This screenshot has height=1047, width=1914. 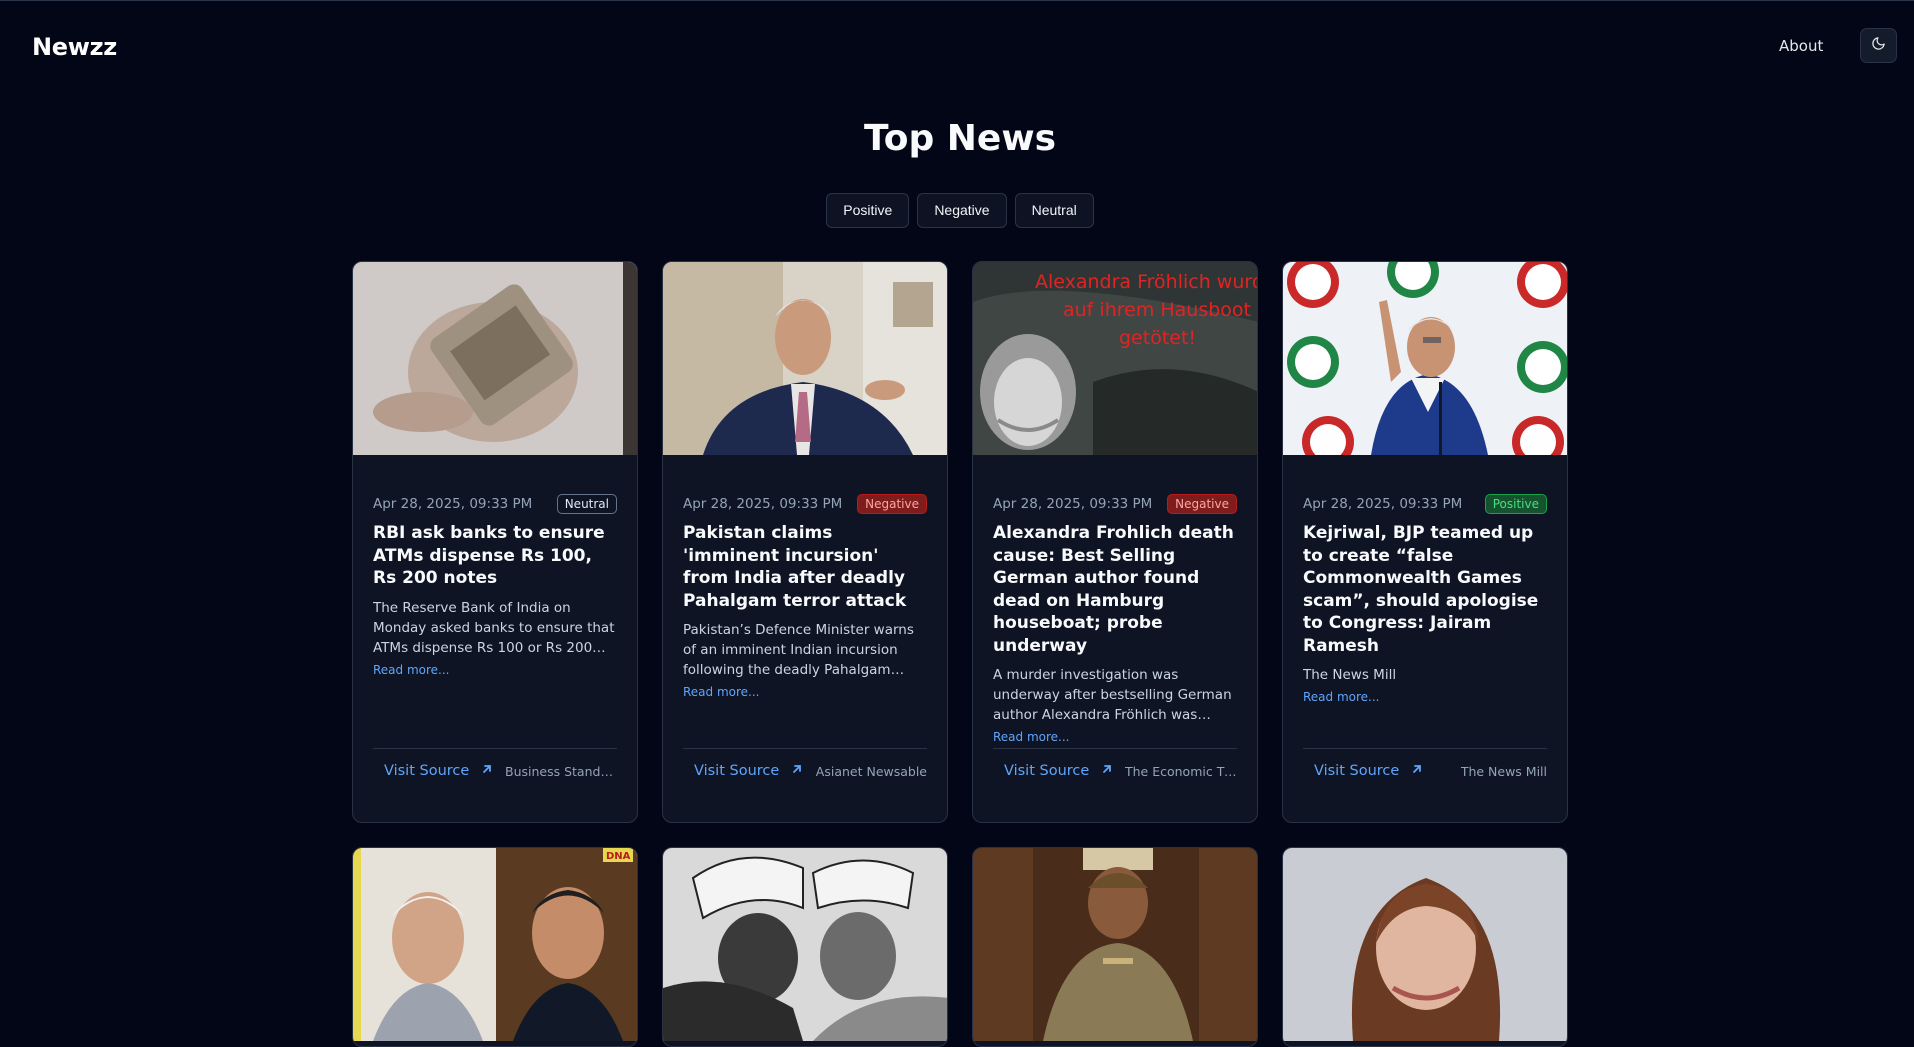 I want to click on brand-logo: Newzz, so click(x=74, y=47).